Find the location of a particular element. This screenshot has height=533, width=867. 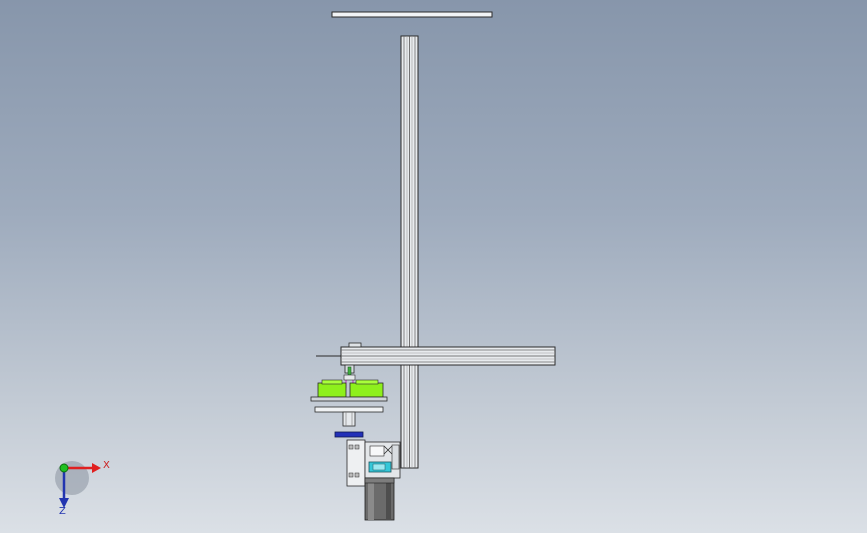

z-axis-label: Z is located at coordinates (62, 511).